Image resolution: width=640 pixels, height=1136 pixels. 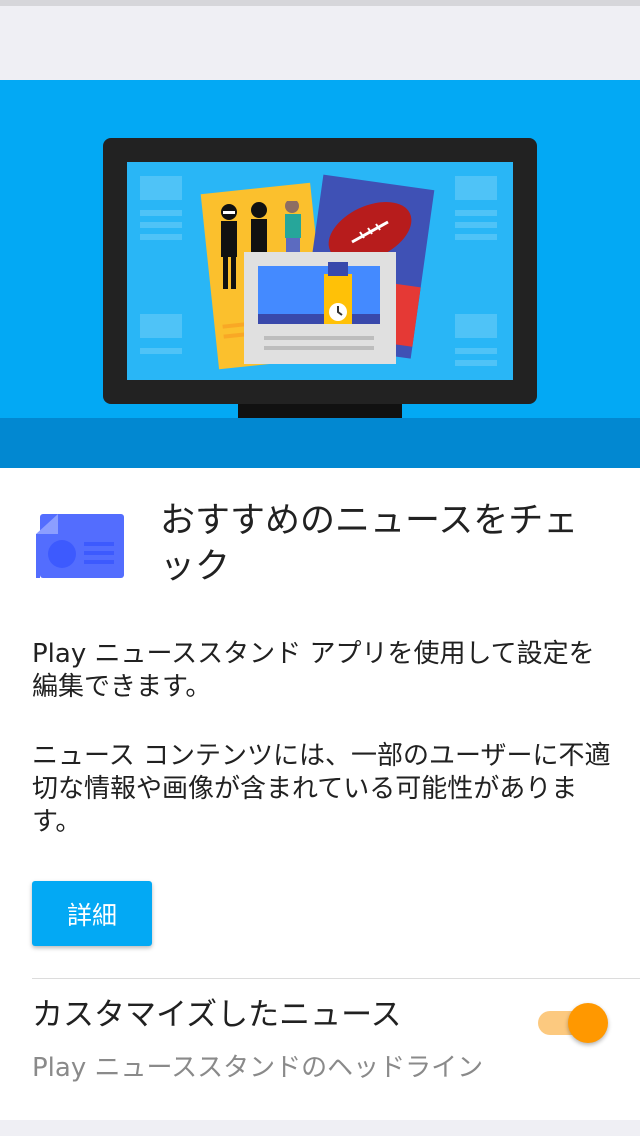 What do you see at coordinates (217, 1015) in the screenshot?
I see `setting-title: カスタマイズしたニュース` at bounding box center [217, 1015].